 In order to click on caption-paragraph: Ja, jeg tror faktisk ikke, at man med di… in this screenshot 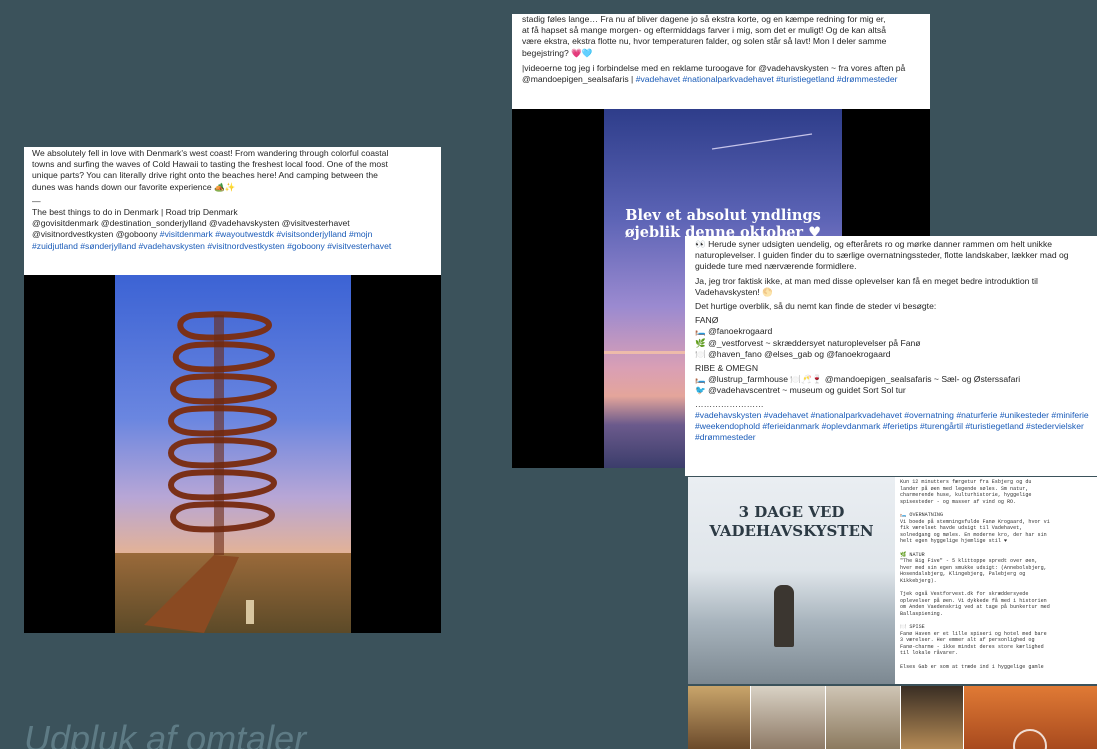, I will do `click(866, 286)`.